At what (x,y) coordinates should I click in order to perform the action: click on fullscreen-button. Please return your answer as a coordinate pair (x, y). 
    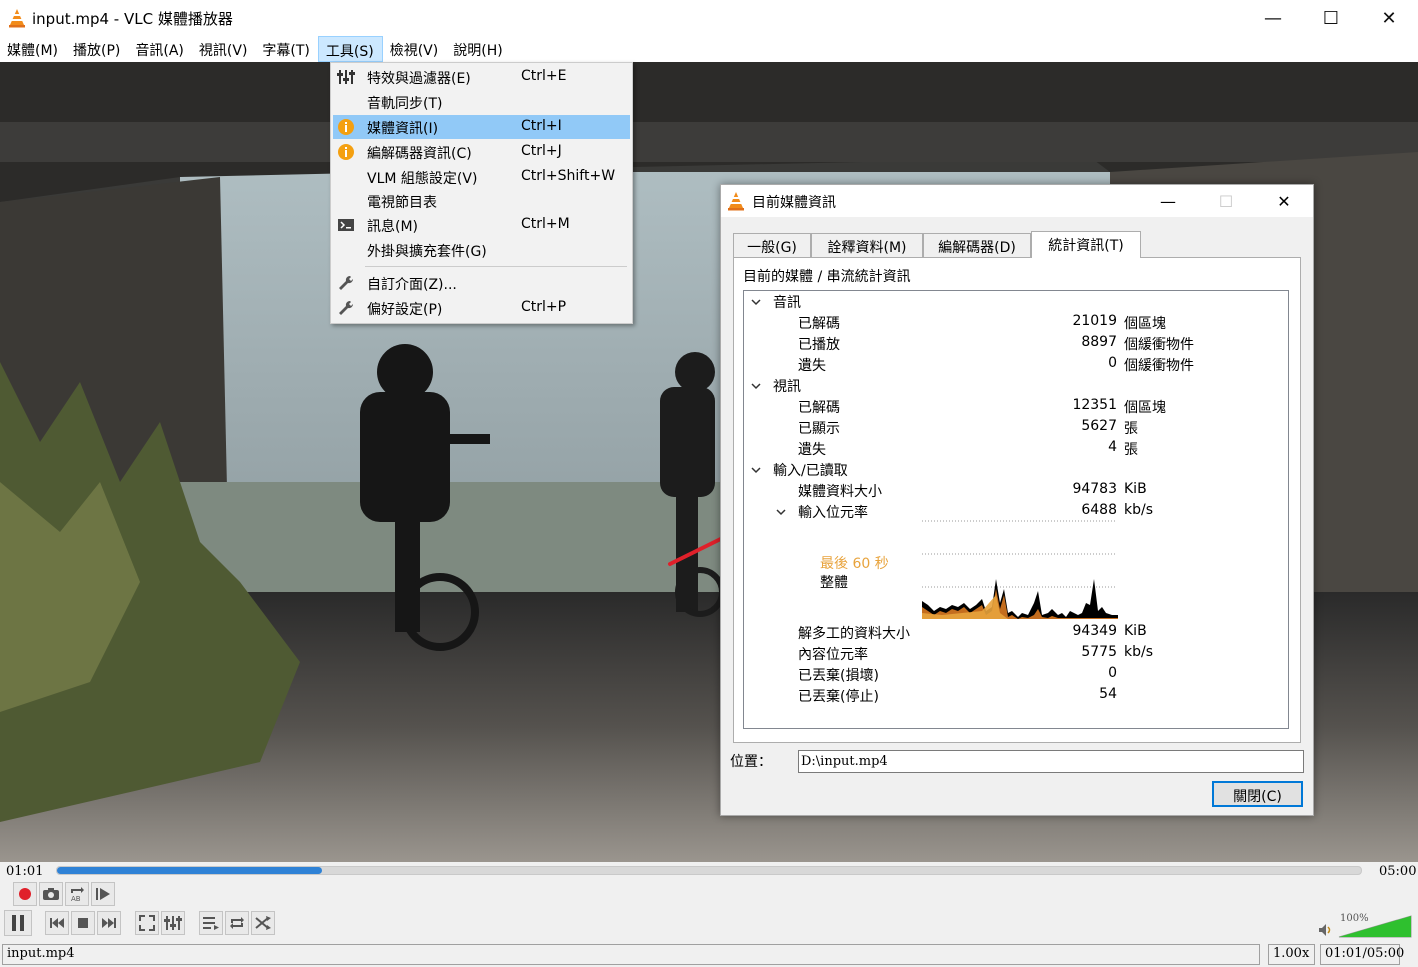
    Looking at the image, I should click on (147, 923).